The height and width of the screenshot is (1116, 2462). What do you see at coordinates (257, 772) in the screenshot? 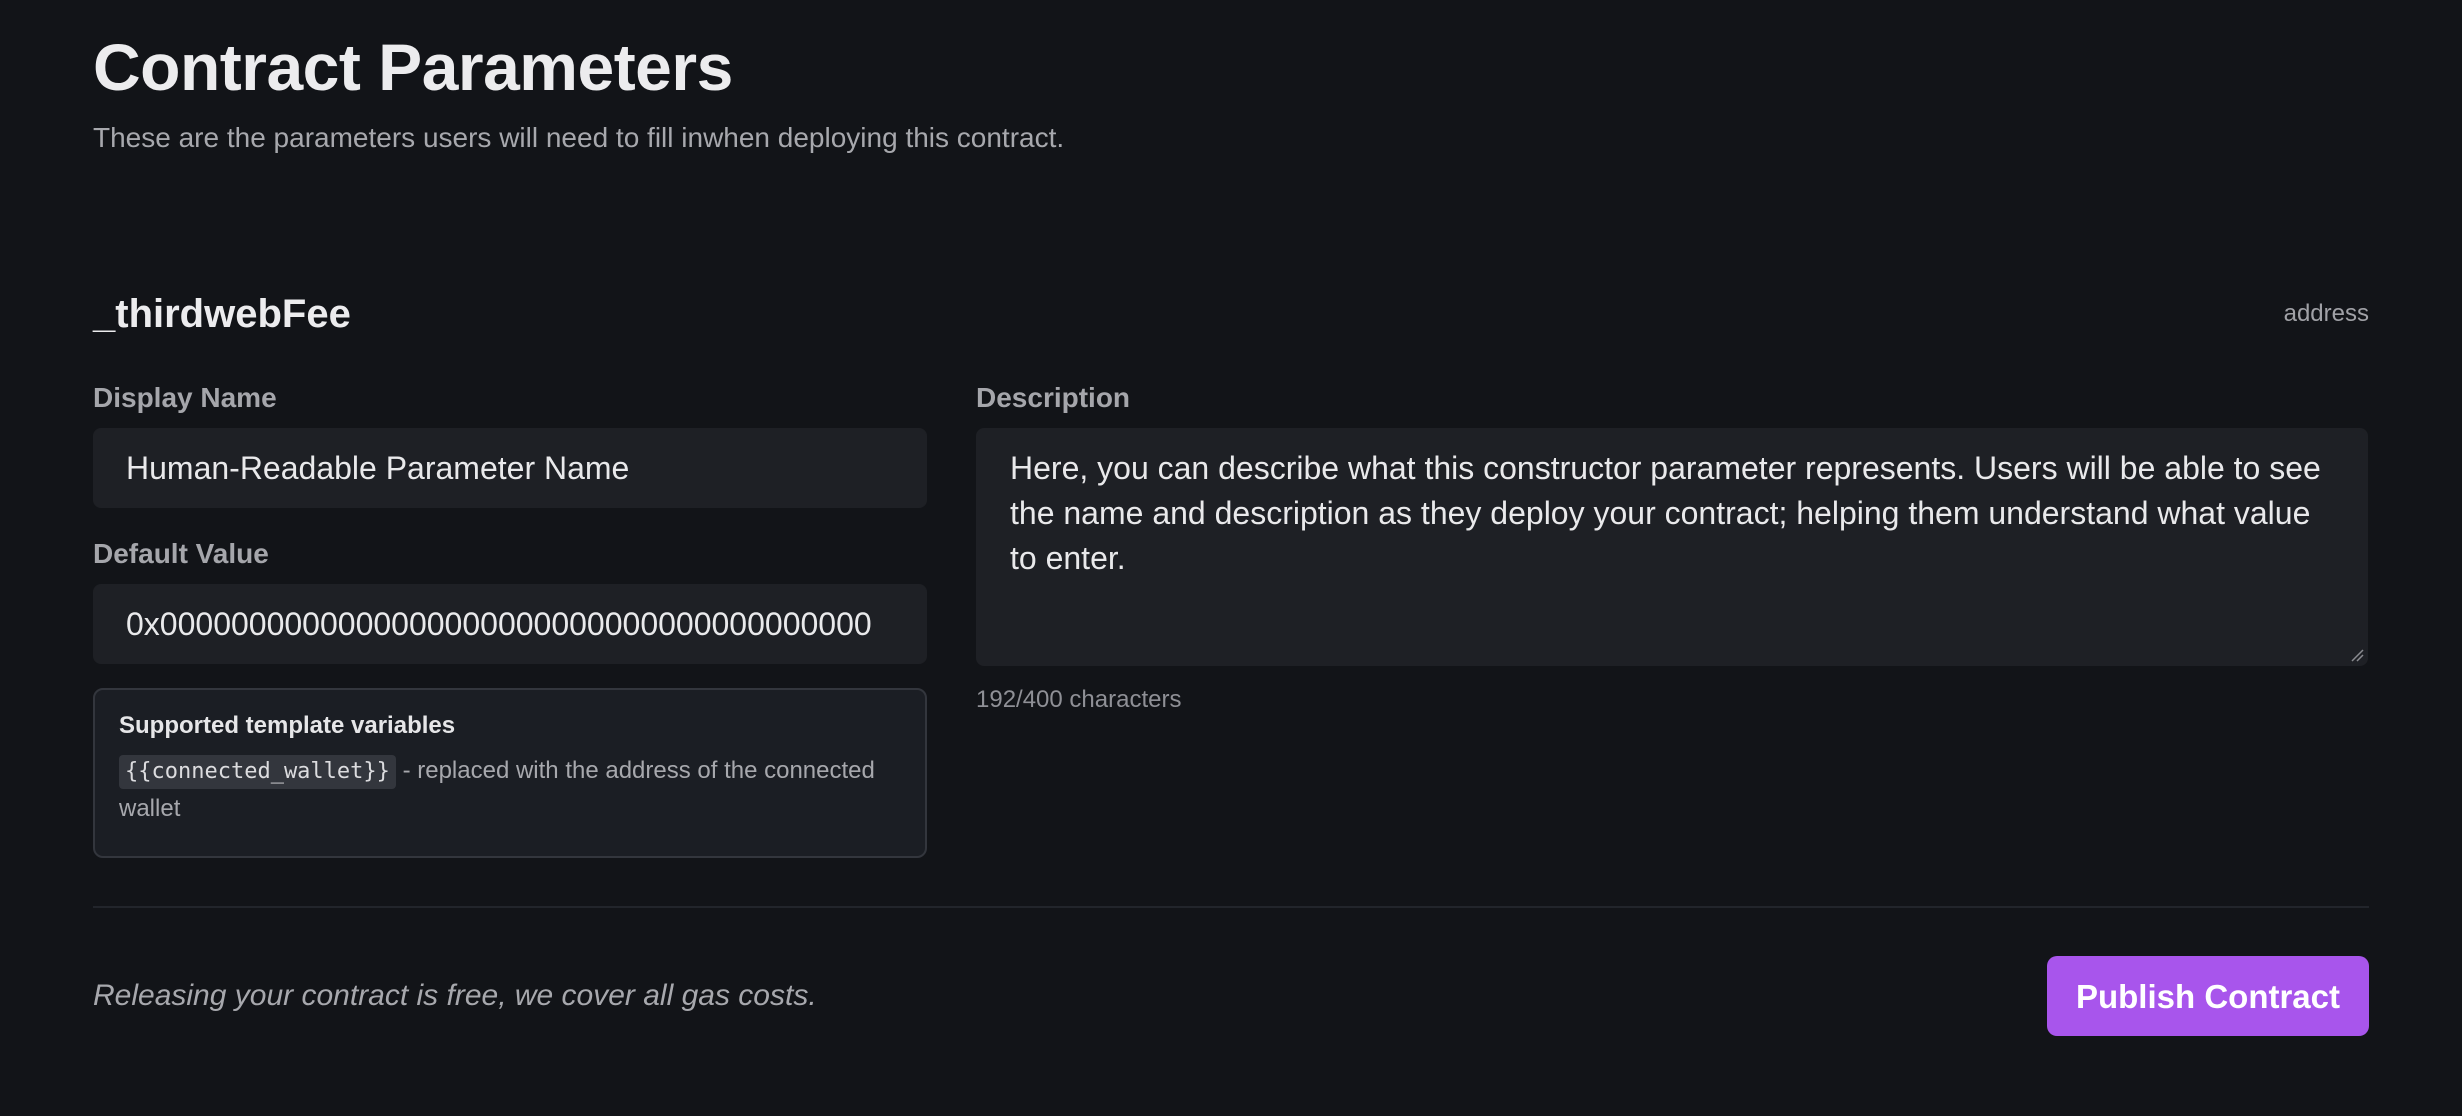
I see `template-variable-code: {{connected_wallet}}` at bounding box center [257, 772].